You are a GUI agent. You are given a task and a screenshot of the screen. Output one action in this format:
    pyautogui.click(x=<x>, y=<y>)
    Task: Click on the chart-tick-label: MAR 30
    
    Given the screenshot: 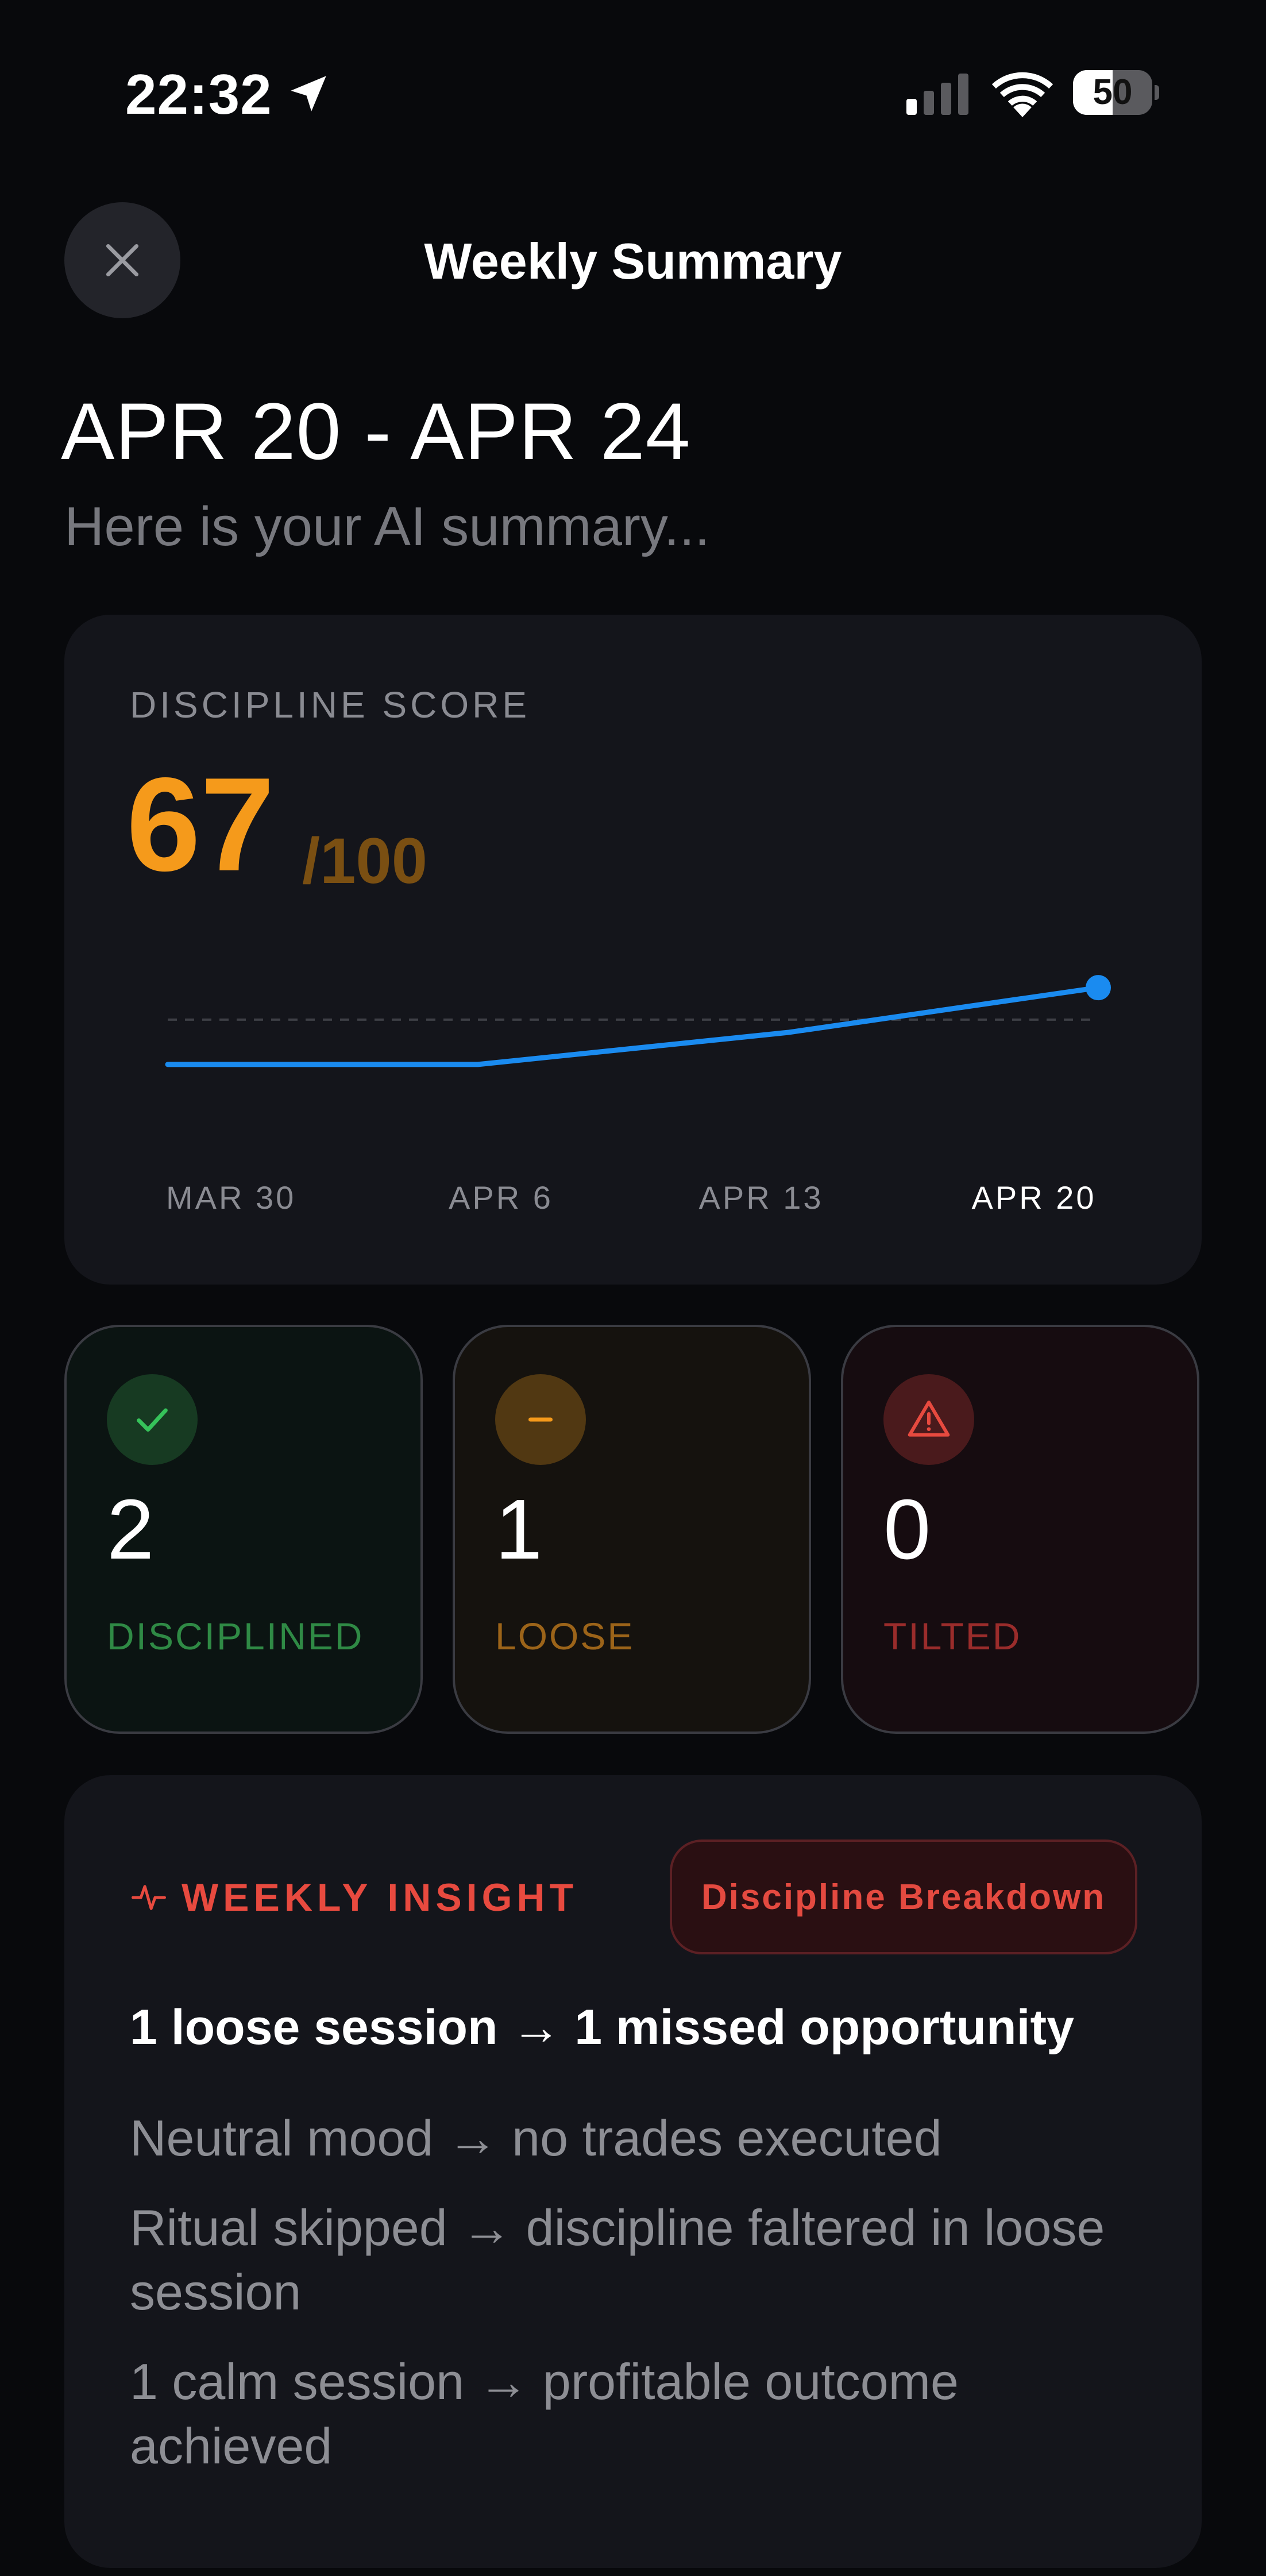 What is the action you would take?
    pyautogui.click(x=231, y=1198)
    